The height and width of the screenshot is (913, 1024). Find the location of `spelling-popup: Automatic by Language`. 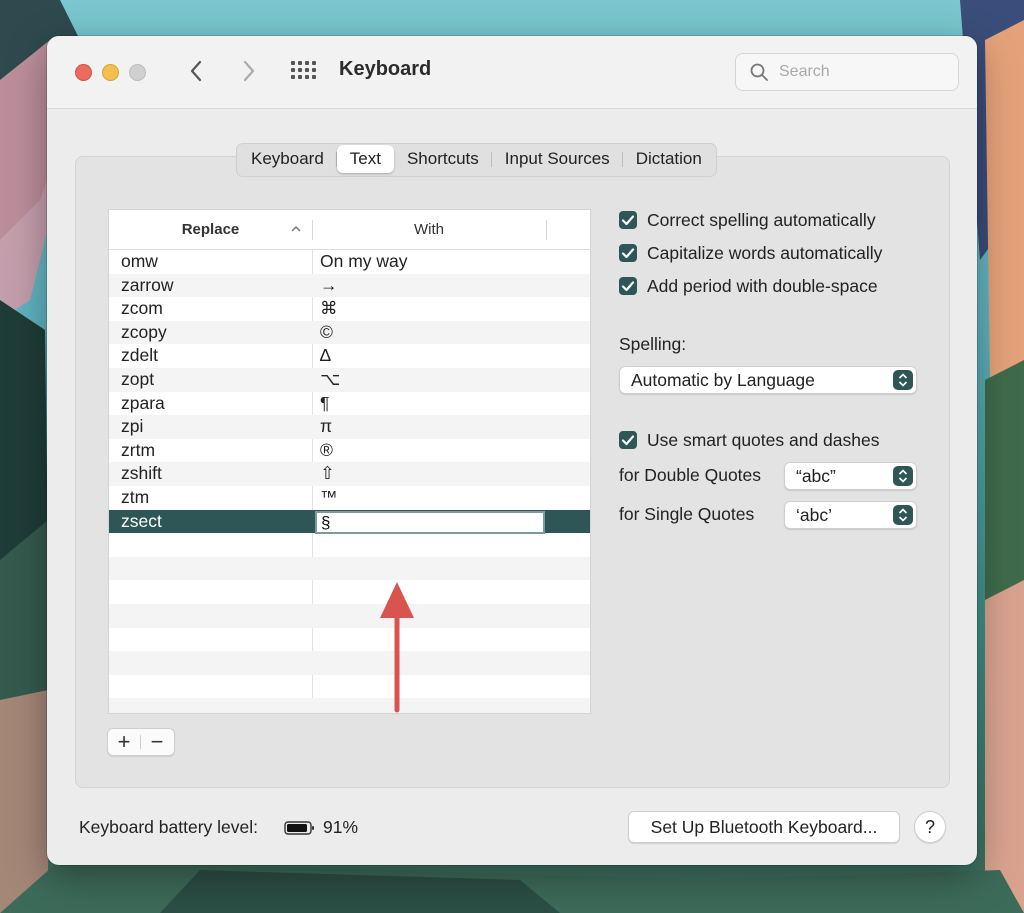

spelling-popup: Automatic by Language is located at coordinates (768, 380).